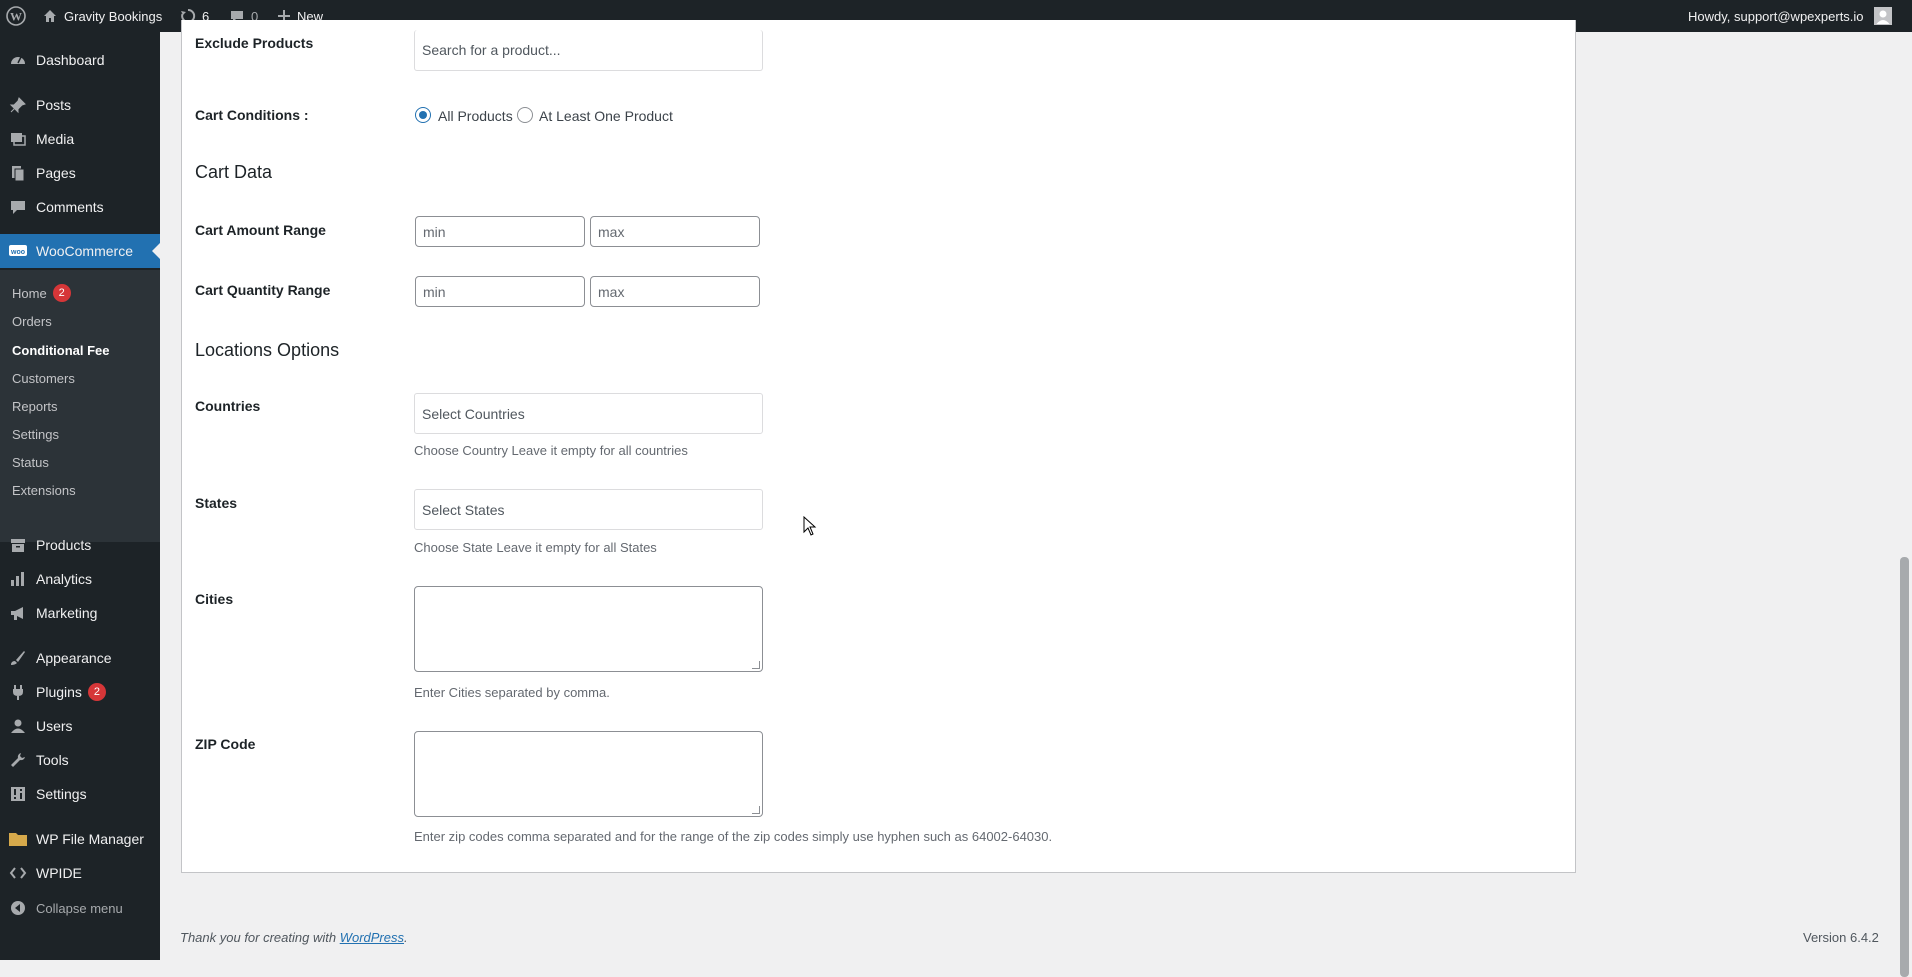  What do you see at coordinates (80, 613) in the screenshot?
I see `sidebar-item-marketing: Marketing` at bounding box center [80, 613].